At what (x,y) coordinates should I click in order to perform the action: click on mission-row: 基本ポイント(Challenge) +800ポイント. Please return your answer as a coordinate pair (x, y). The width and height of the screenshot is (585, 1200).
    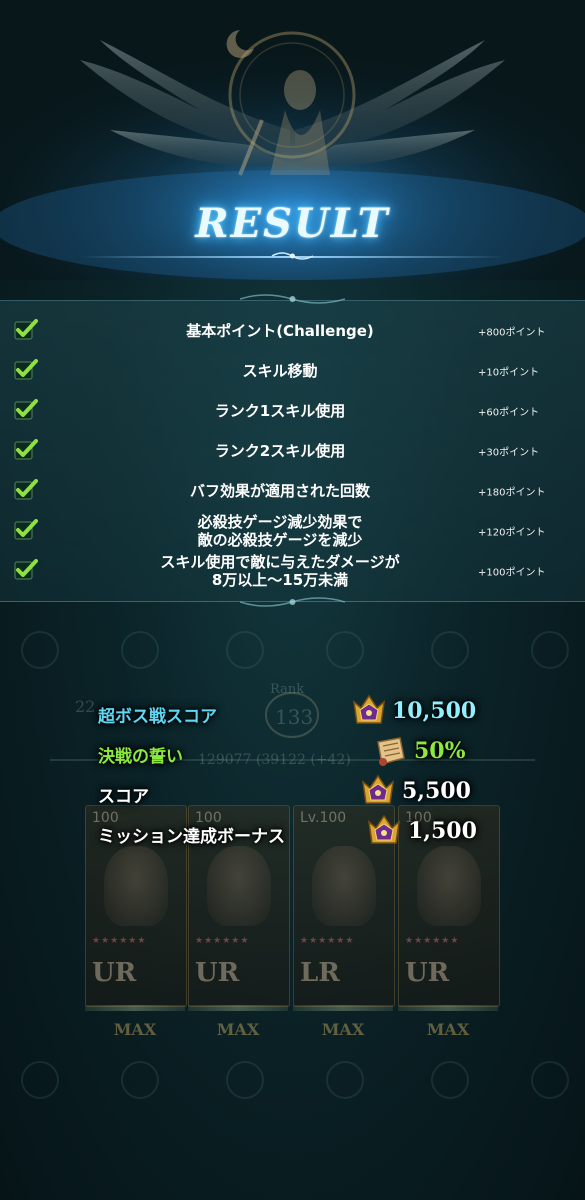
    Looking at the image, I should click on (292, 331).